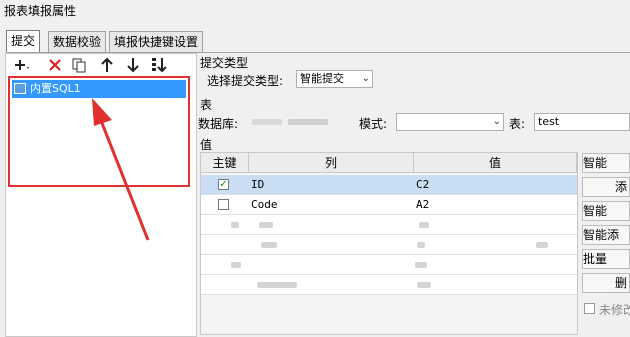 The height and width of the screenshot is (337, 630). Describe the element at coordinates (156, 41) in the screenshot. I see `tab-shortcut-settings: 填报快捷键设置` at that location.